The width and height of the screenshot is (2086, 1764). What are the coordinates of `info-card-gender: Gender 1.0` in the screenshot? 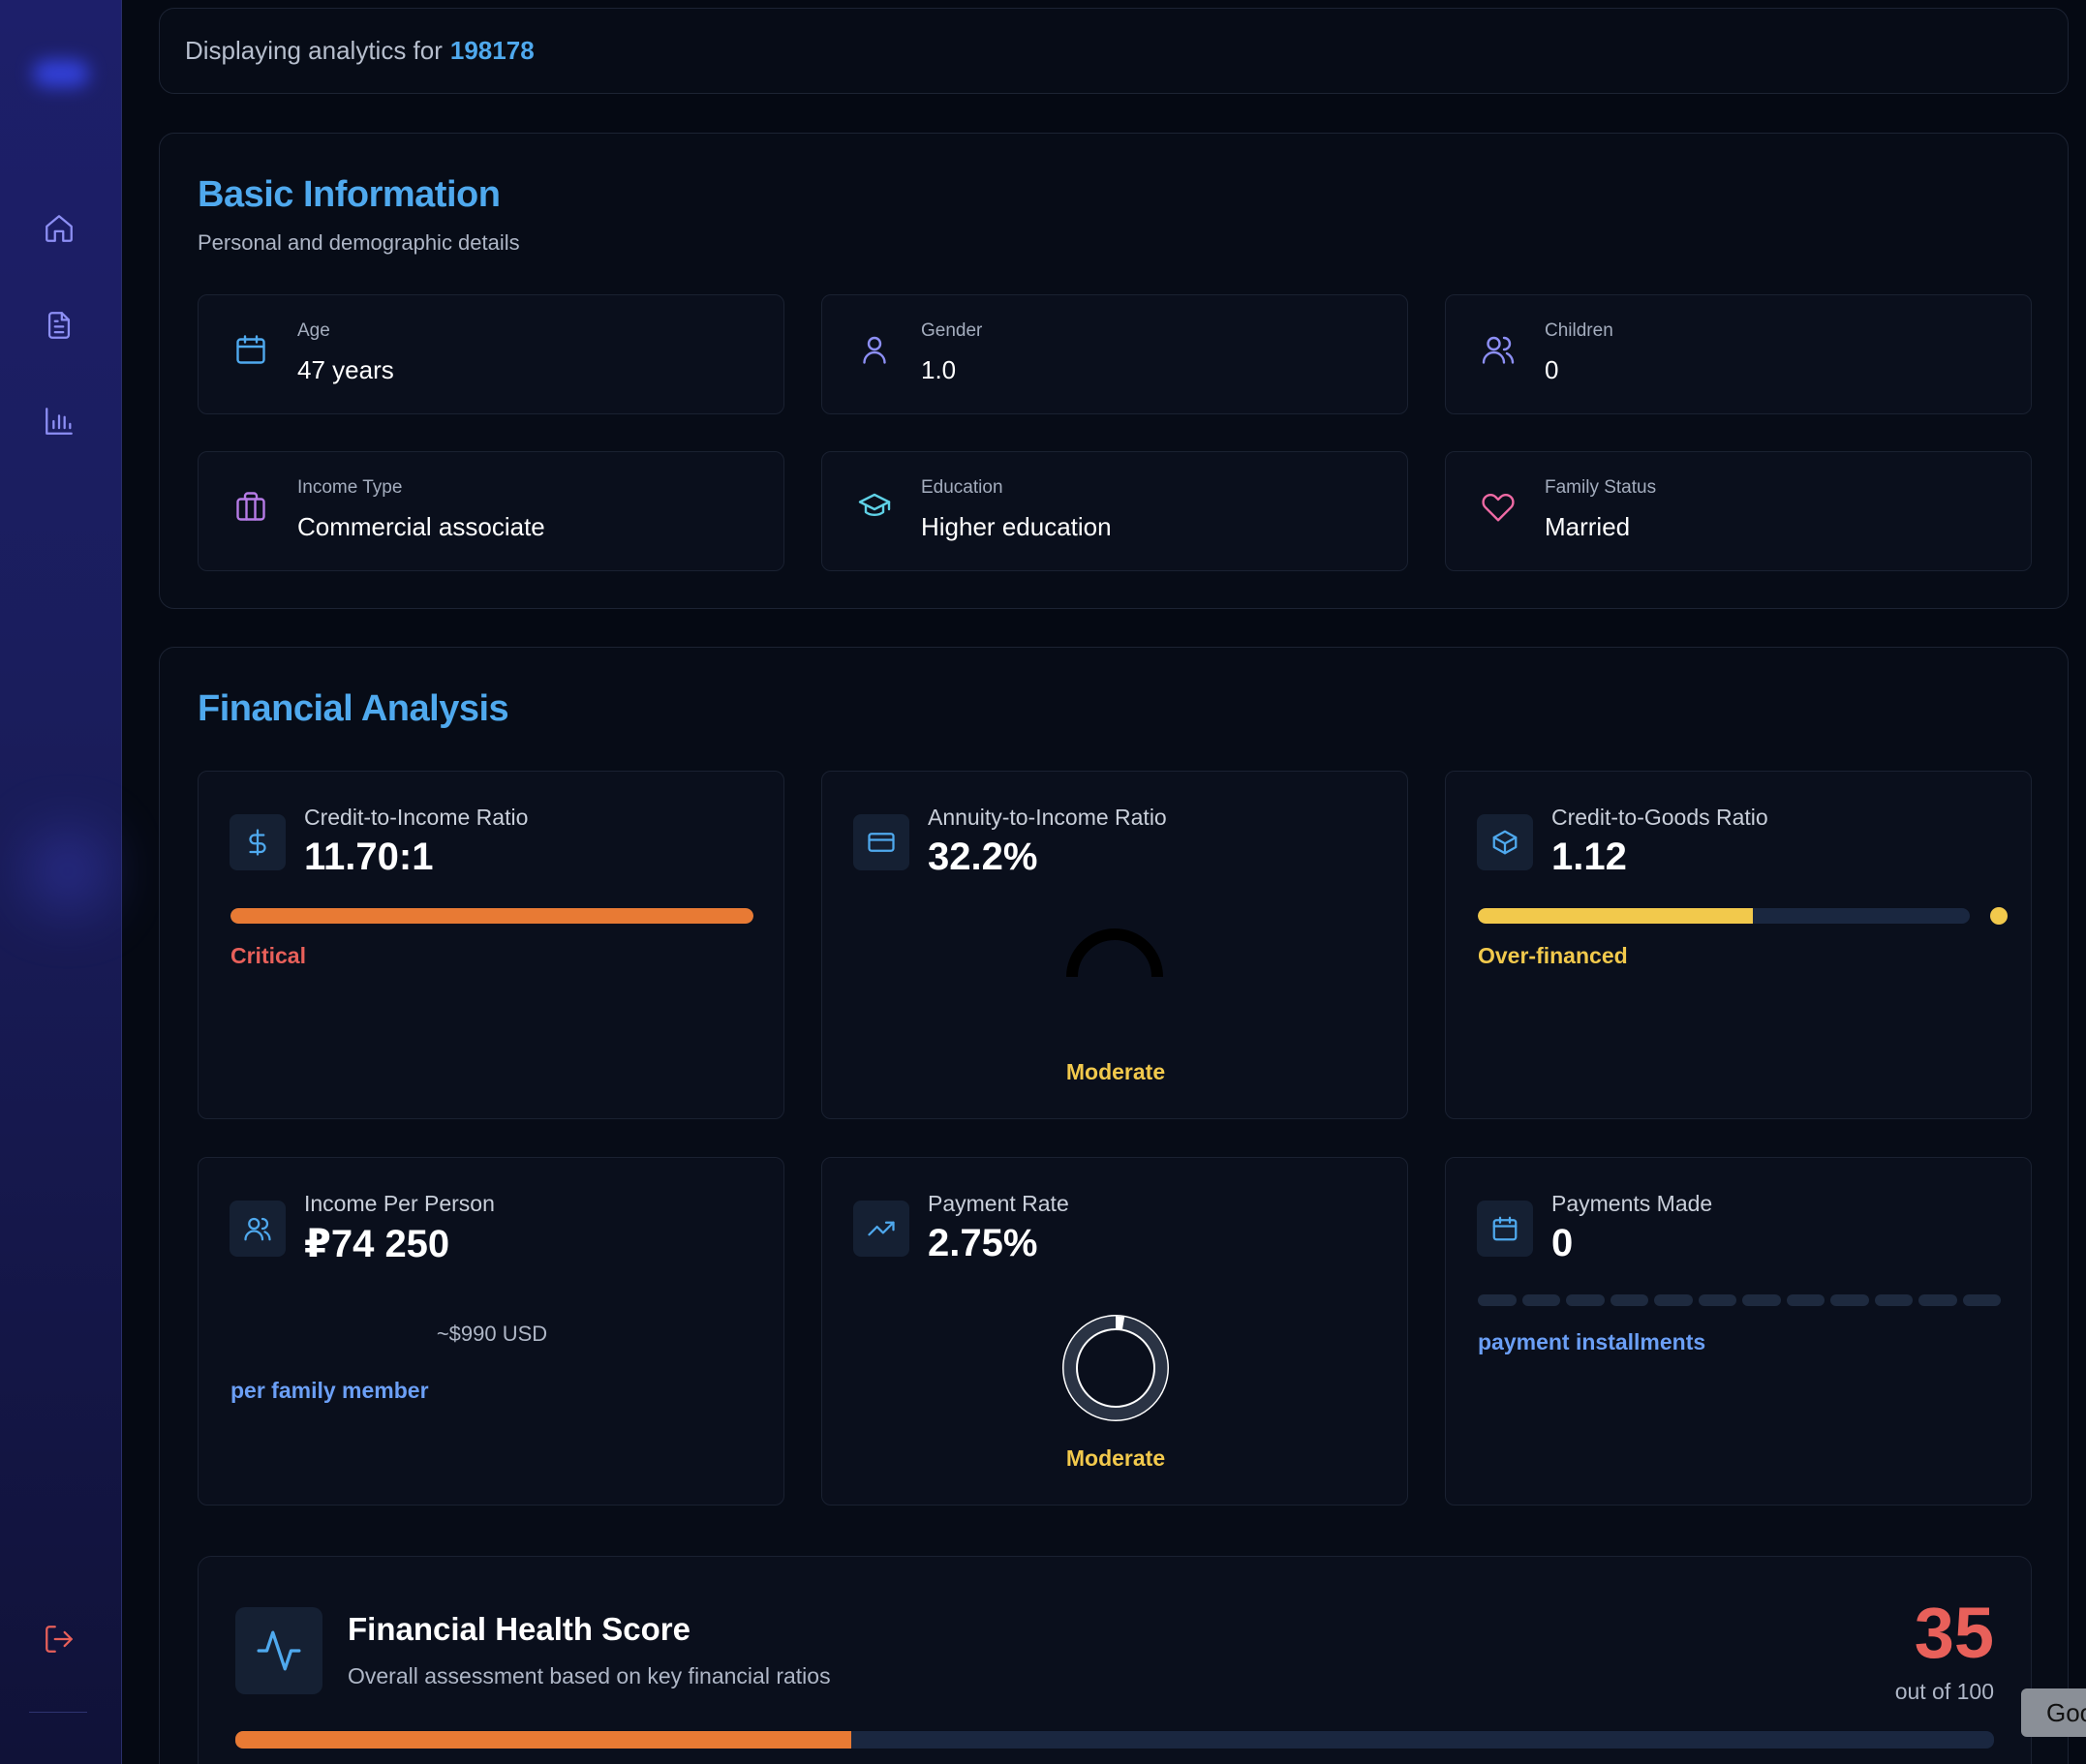 It's located at (1114, 354).